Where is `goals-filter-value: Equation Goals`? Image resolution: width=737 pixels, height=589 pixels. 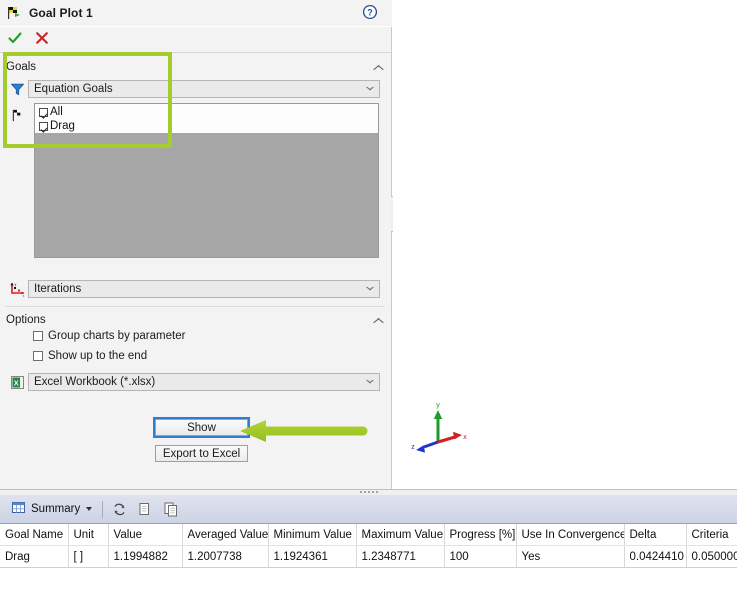 goals-filter-value: Equation Goals is located at coordinates (73, 89).